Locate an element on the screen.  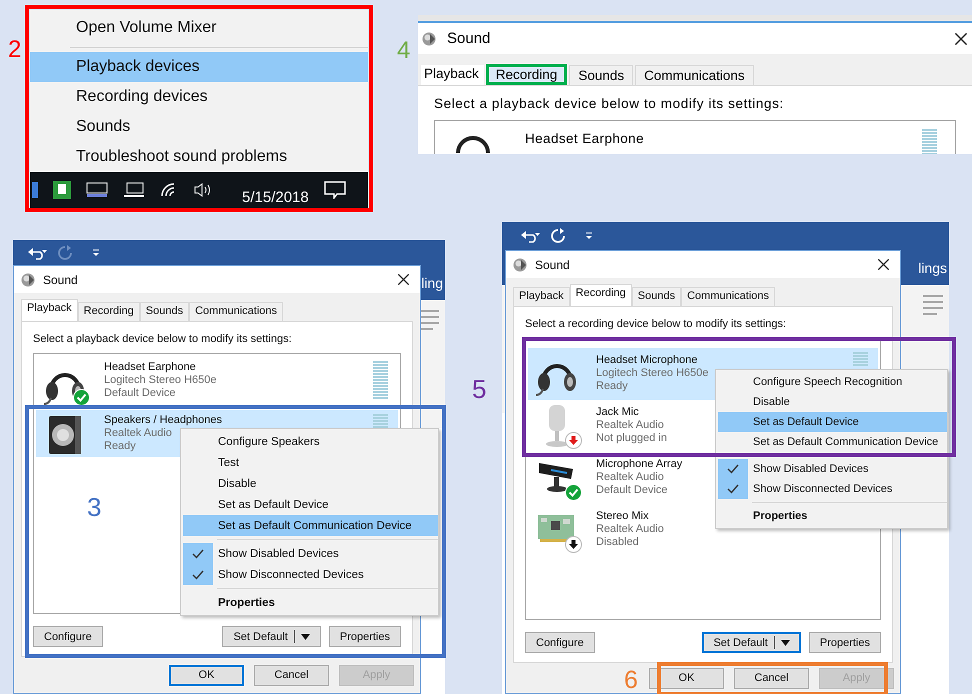
menu-item: Troubleshoot sound problems is located at coordinates (199, 157).